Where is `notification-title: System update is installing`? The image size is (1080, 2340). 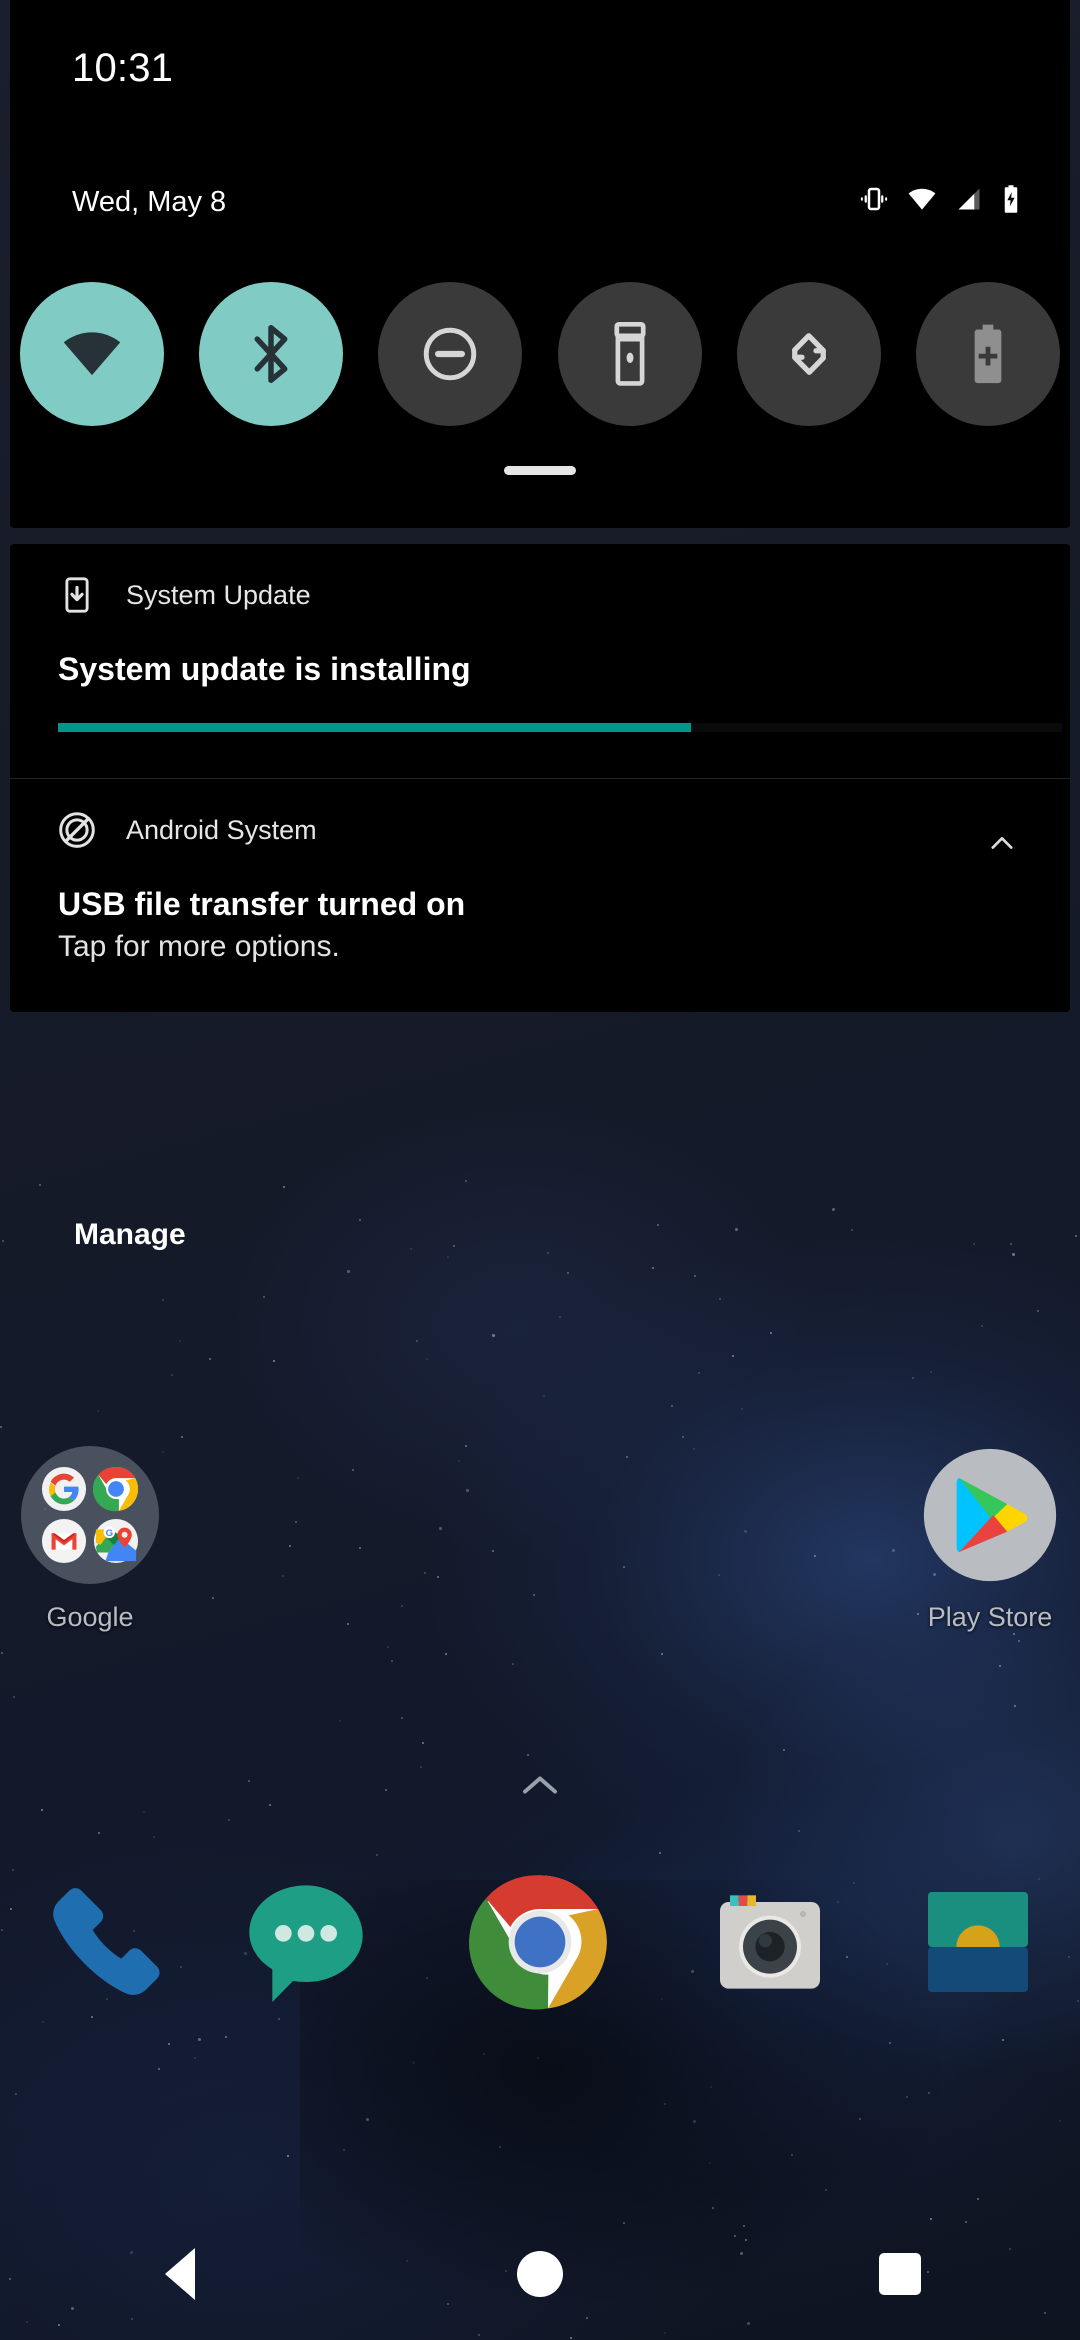 notification-title: System update is installing is located at coordinates (264, 669).